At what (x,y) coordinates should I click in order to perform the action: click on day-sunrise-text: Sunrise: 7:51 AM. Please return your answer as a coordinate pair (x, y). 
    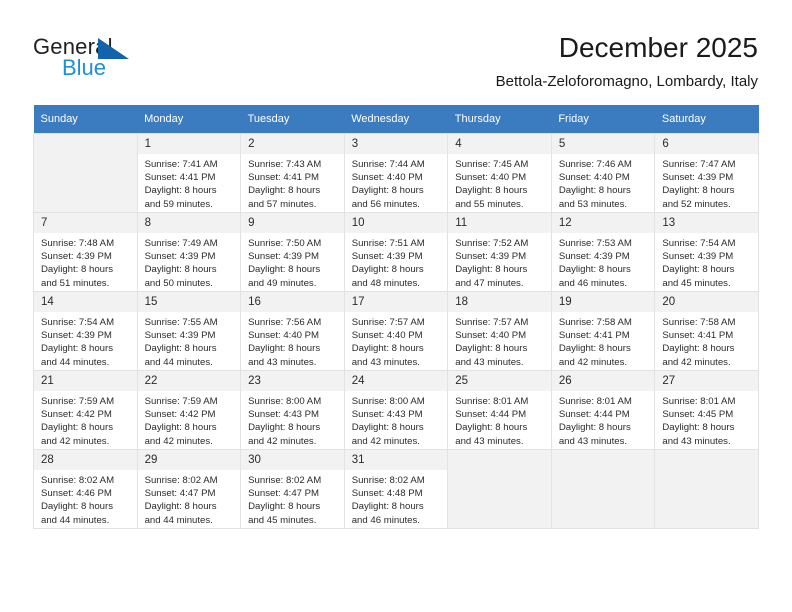
    Looking at the image, I should click on (388, 243).